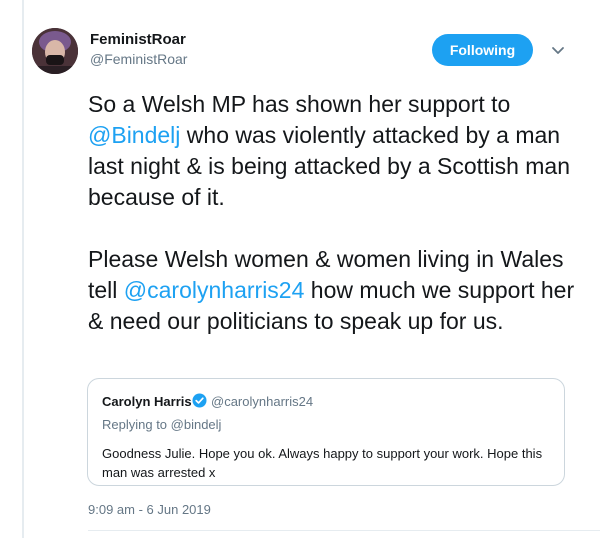 Image resolution: width=600 pixels, height=538 pixels. Describe the element at coordinates (149, 509) in the screenshot. I see `tweet-timestamp: 9:09 am - 6 Jun 2019` at that location.